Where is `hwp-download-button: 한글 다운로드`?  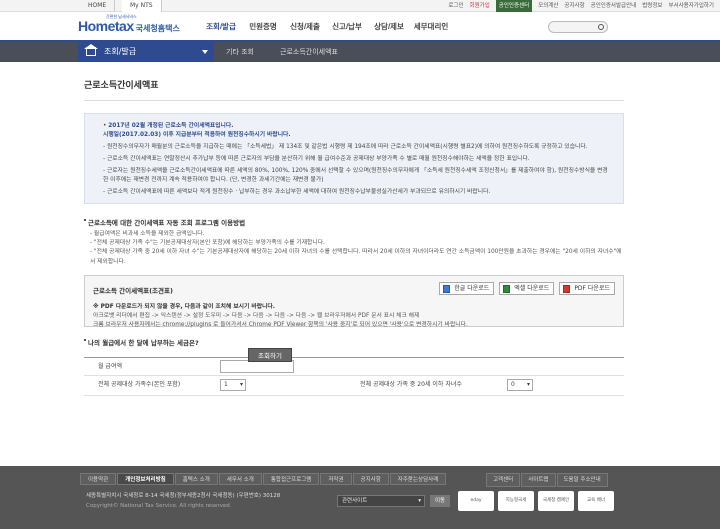 hwp-download-button: 한글 다운로드 is located at coordinates (467, 288).